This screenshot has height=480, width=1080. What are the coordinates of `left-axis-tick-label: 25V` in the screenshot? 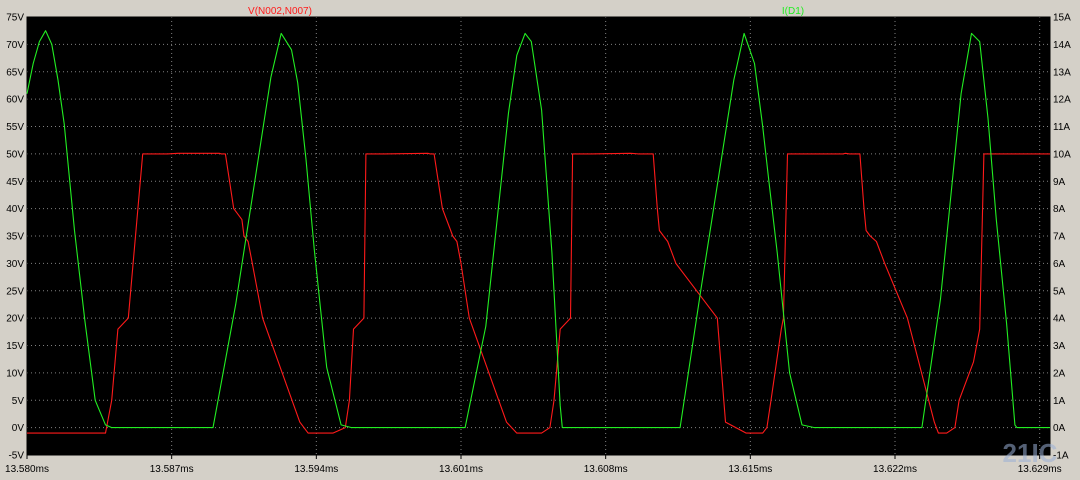 It's located at (15, 291).